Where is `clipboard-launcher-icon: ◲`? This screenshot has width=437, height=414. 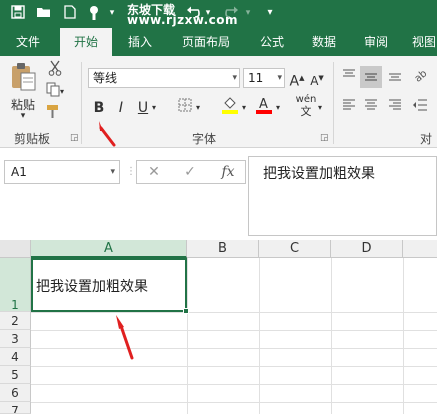
clipboard-launcher-icon: ◲ is located at coordinates (74, 138).